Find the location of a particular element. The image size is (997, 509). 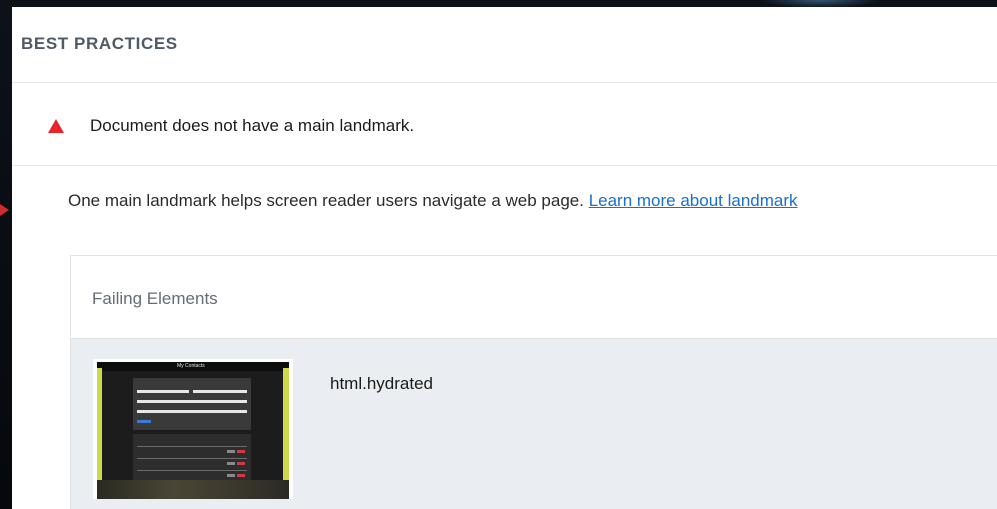

section-header: BEST PRACTICES is located at coordinates (504, 45).